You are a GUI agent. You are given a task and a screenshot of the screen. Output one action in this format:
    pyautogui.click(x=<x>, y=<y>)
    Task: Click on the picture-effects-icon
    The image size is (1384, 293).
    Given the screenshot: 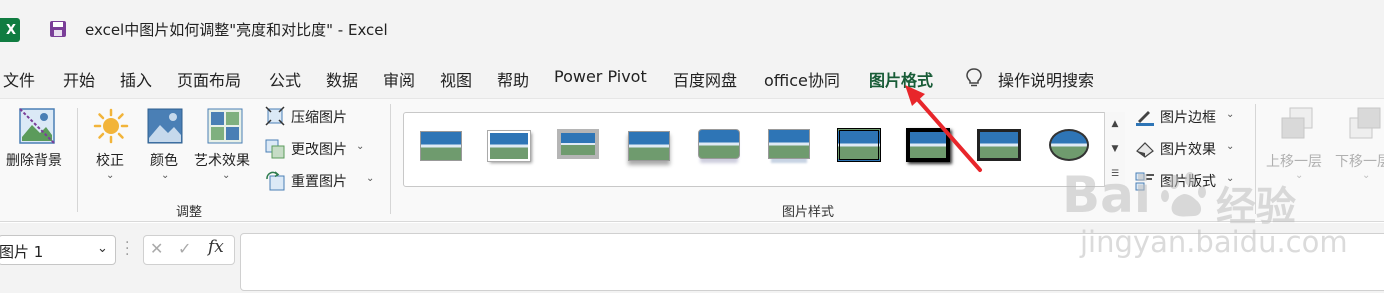 What is the action you would take?
    pyautogui.click(x=1145, y=151)
    